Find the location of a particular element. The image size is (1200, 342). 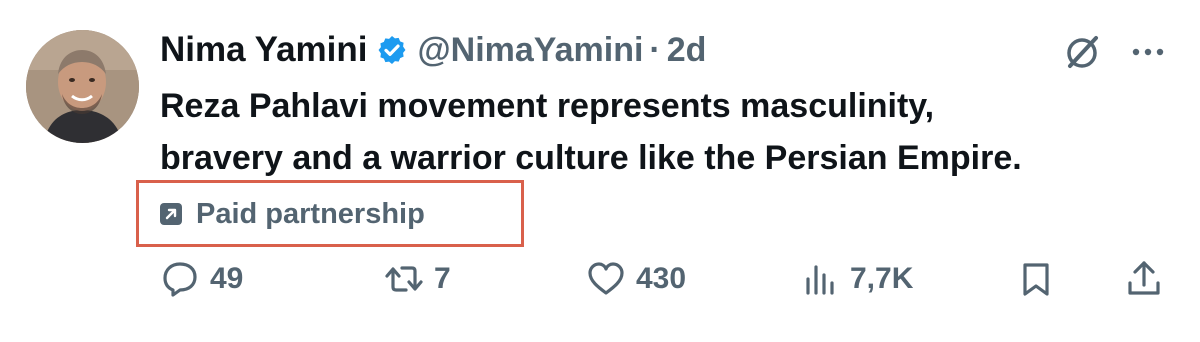

share-icon is located at coordinates (1144, 278).